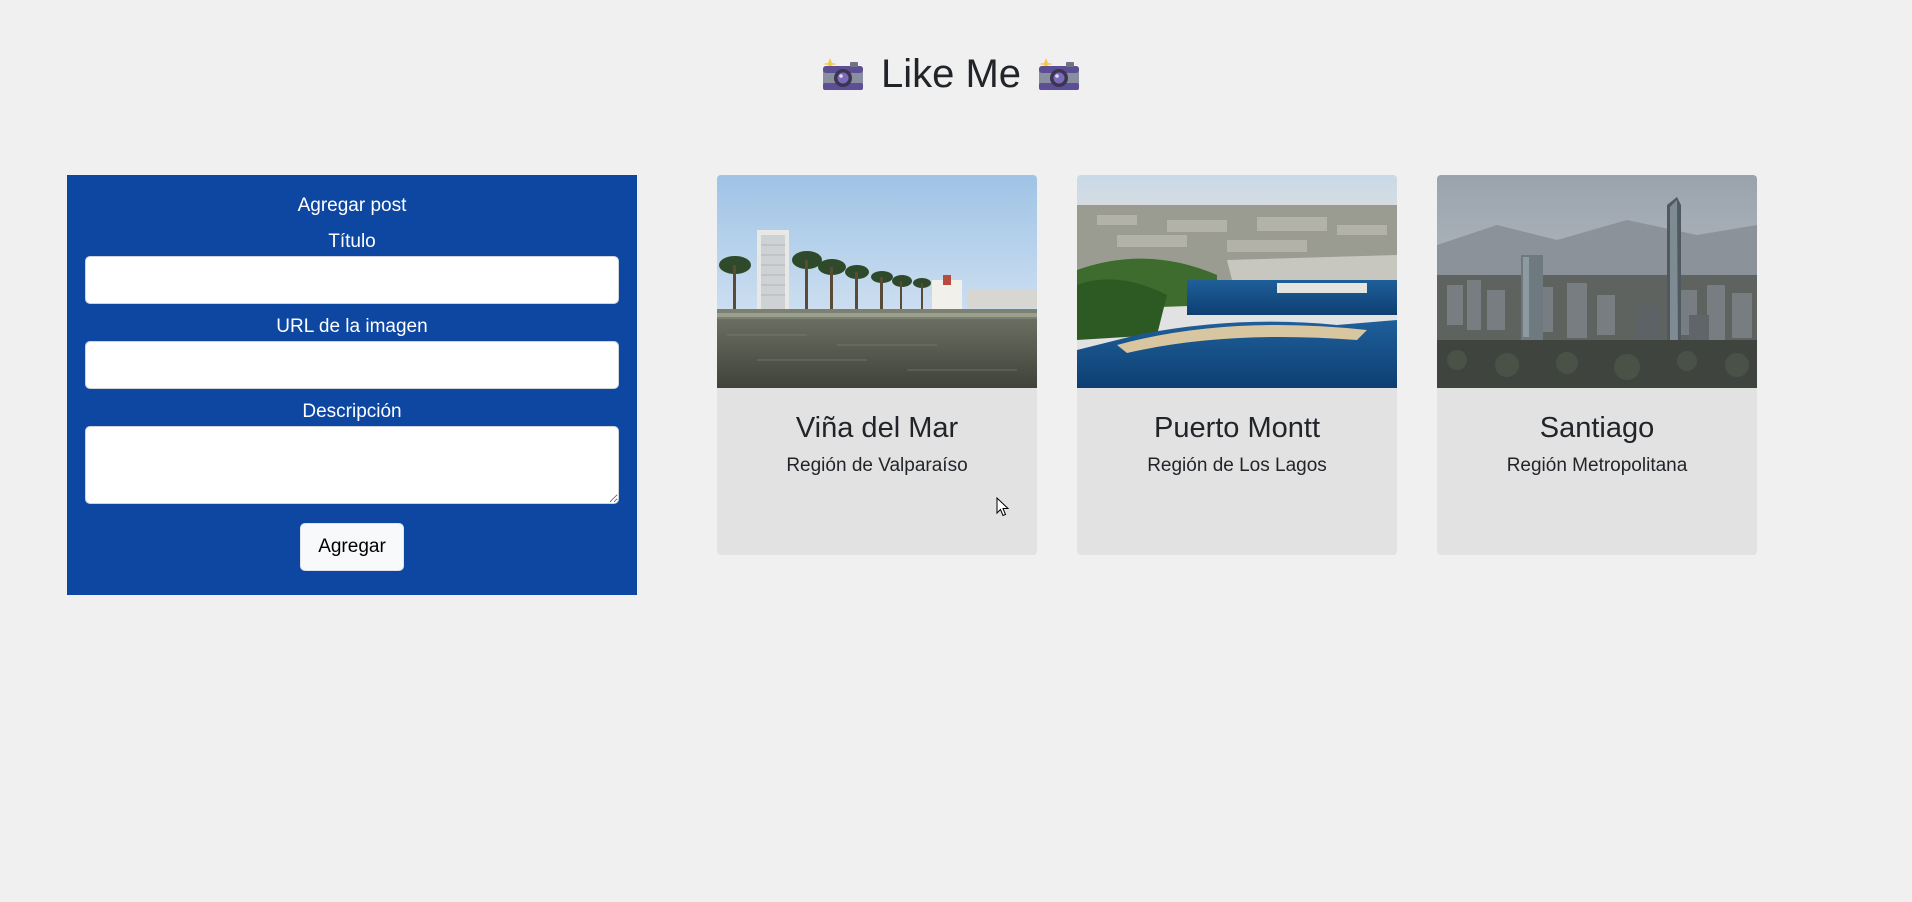 Image resolution: width=1912 pixels, height=902 pixels. What do you see at coordinates (877, 465) in the screenshot?
I see `post-subtitle: Región de Valparaíso` at bounding box center [877, 465].